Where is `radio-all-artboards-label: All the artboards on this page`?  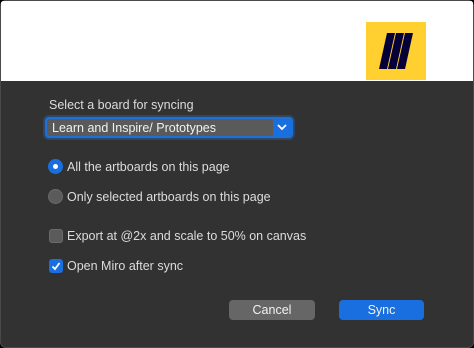
radio-all-artboards-label: All the artboards on this page is located at coordinates (148, 167).